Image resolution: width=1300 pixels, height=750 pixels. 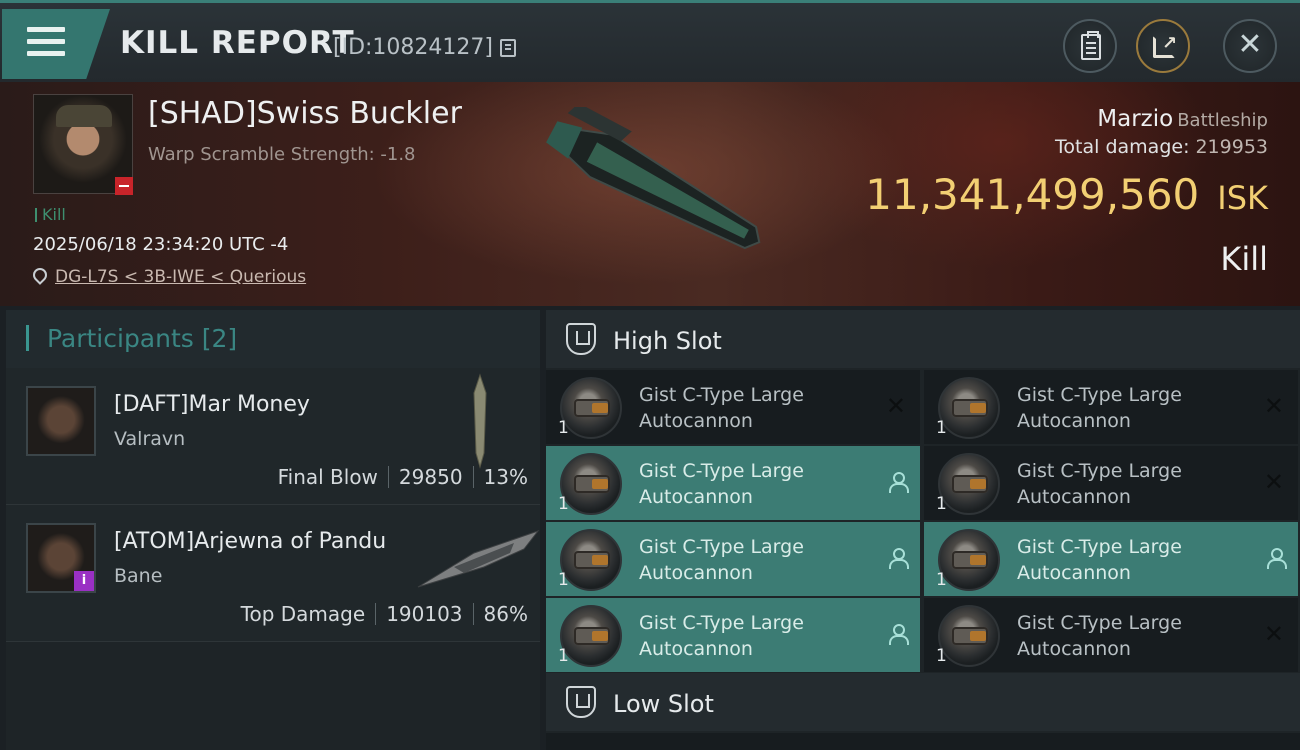 What do you see at coordinates (508, 48) in the screenshot?
I see `copy-icon` at bounding box center [508, 48].